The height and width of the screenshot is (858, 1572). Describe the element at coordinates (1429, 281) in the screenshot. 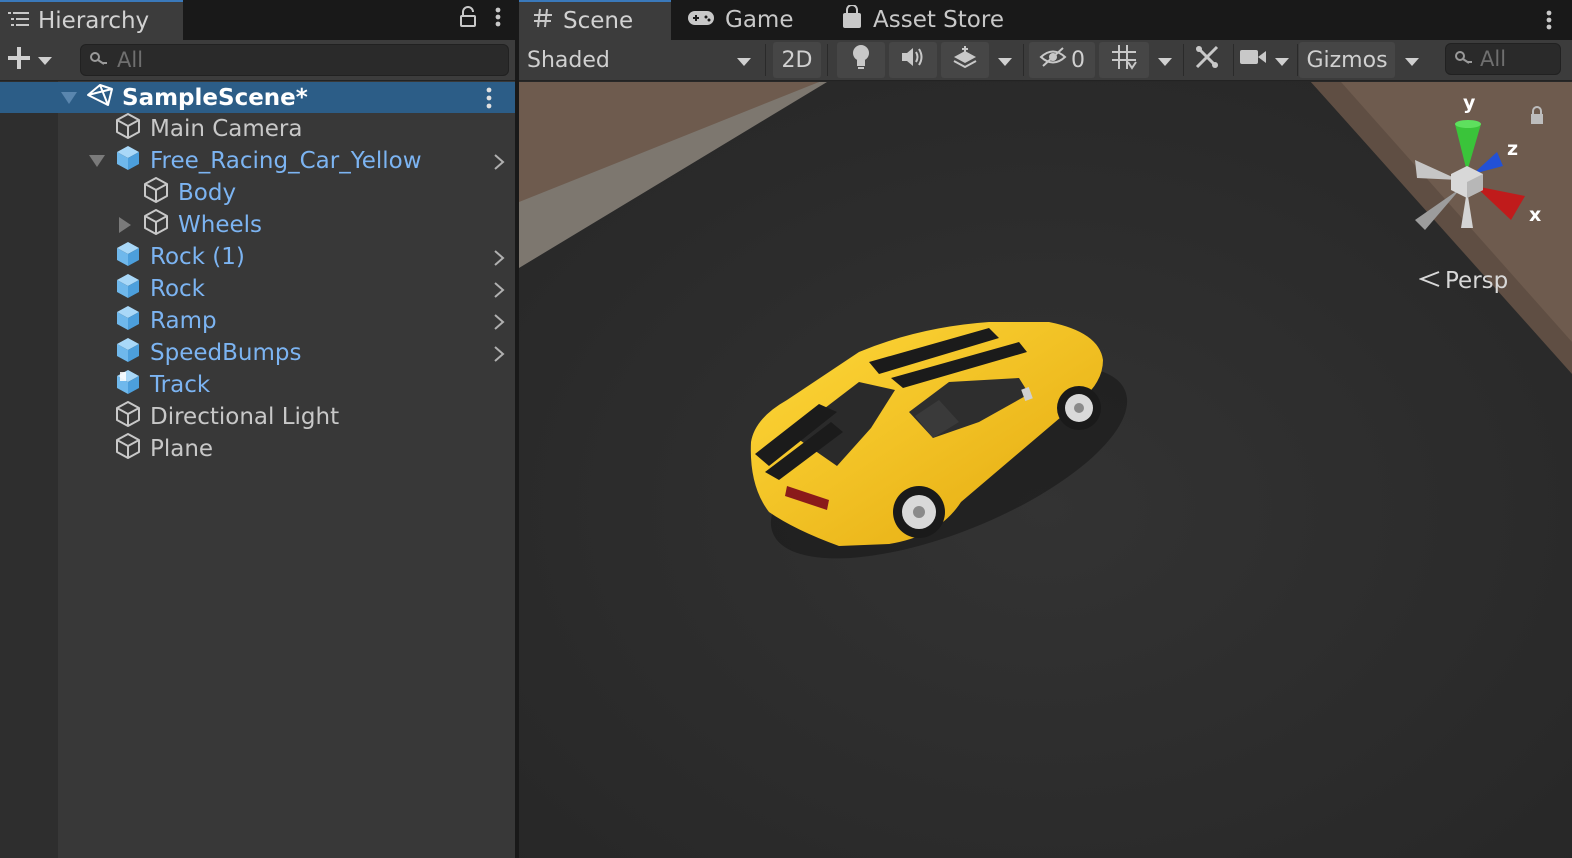

I see `chevron-left-icon` at that location.